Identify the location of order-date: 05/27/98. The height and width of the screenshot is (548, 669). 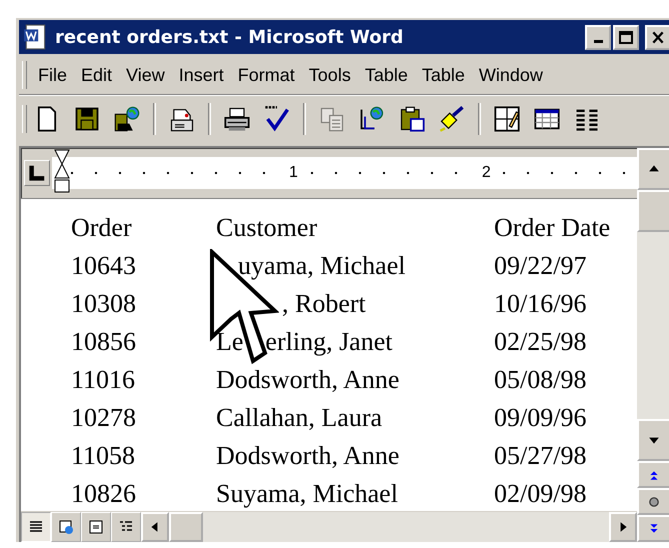
(541, 456).